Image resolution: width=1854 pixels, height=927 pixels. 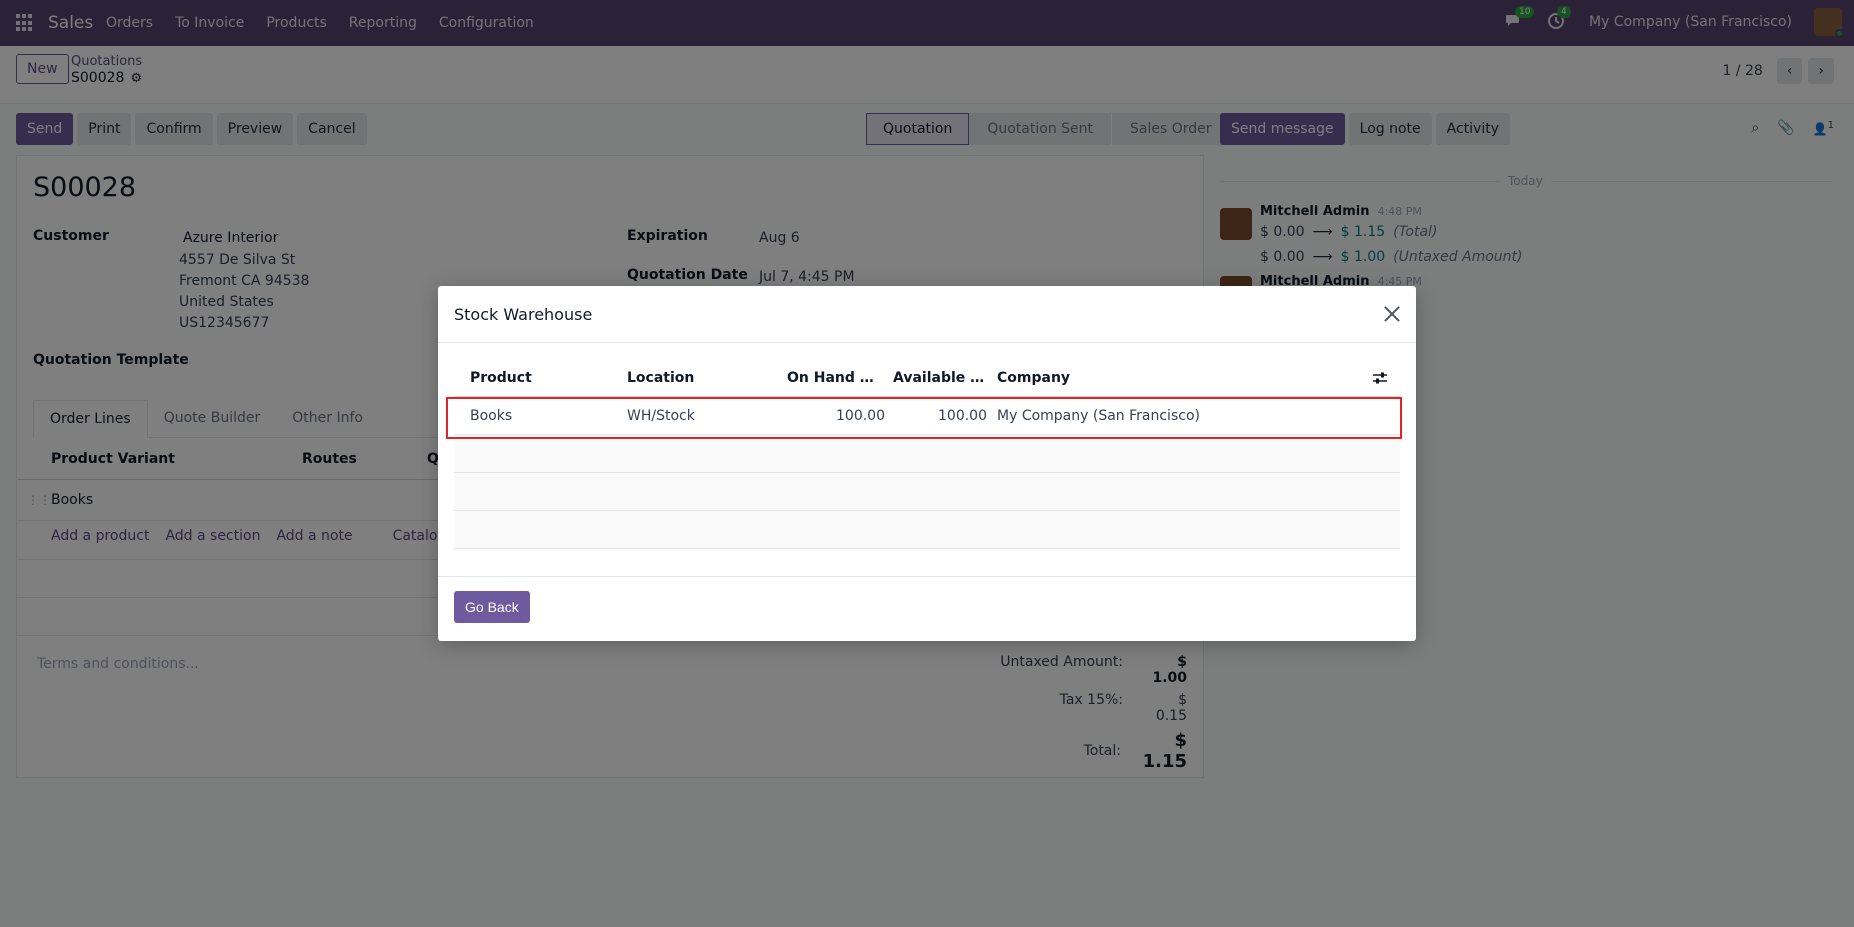 I want to click on go-back-button: Go Back, so click(x=492, y=607).